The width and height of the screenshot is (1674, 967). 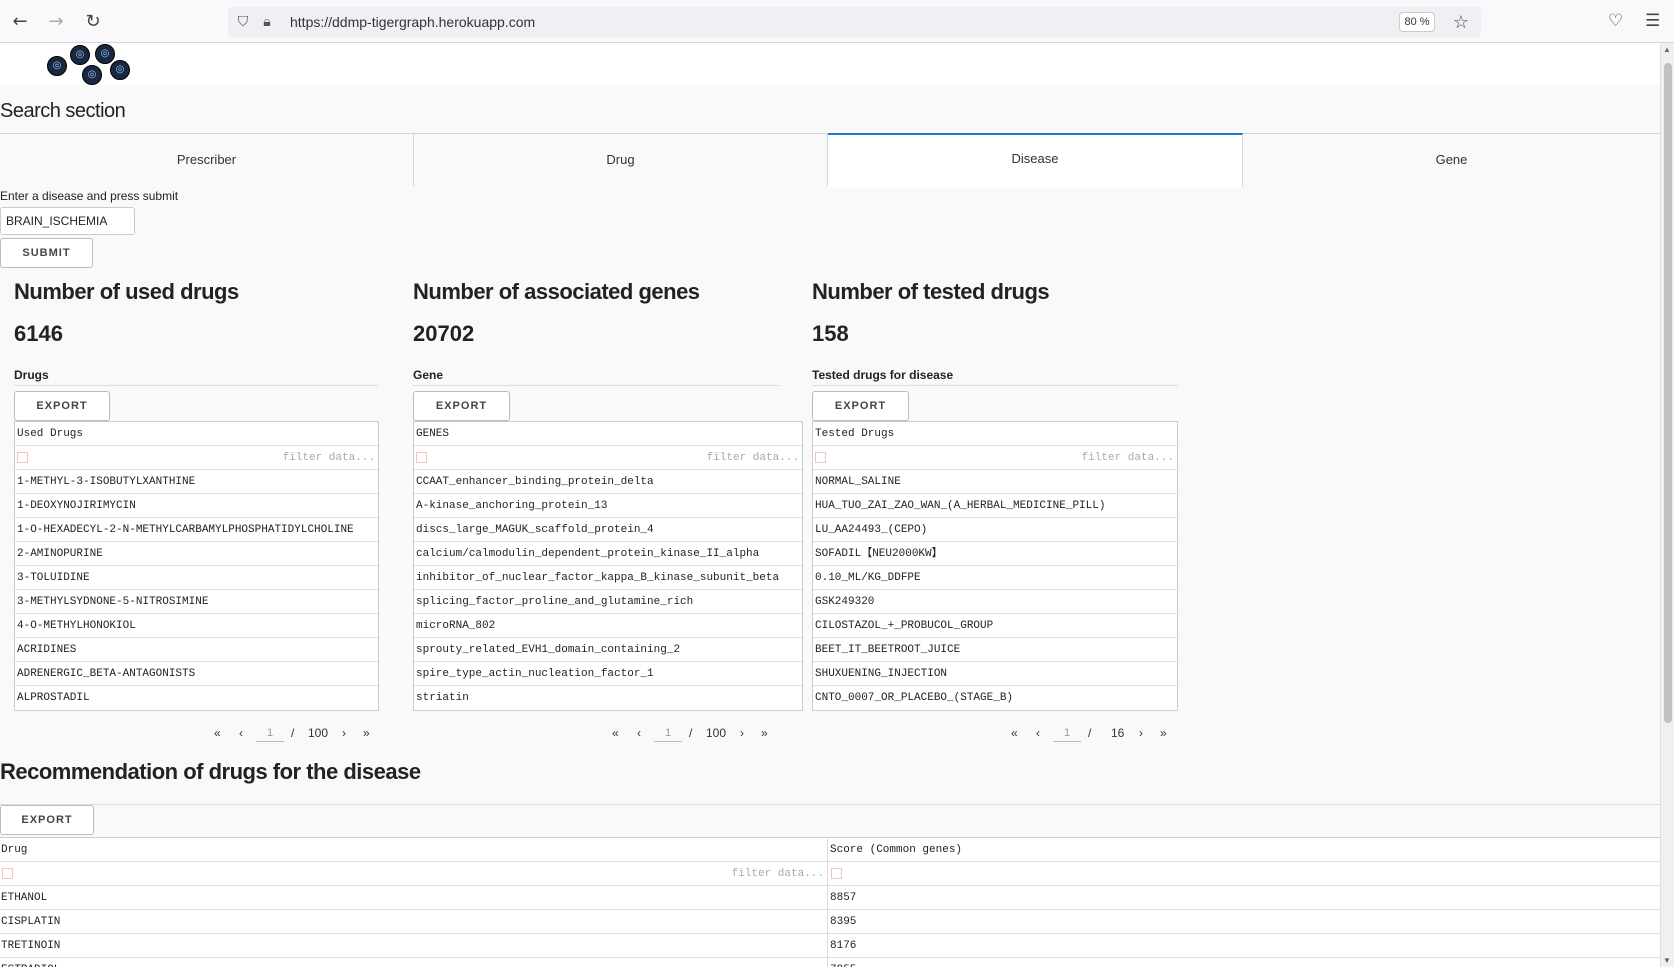 I want to click on table-row: A-kinase_anchoring_protein_13, so click(x=608, y=506).